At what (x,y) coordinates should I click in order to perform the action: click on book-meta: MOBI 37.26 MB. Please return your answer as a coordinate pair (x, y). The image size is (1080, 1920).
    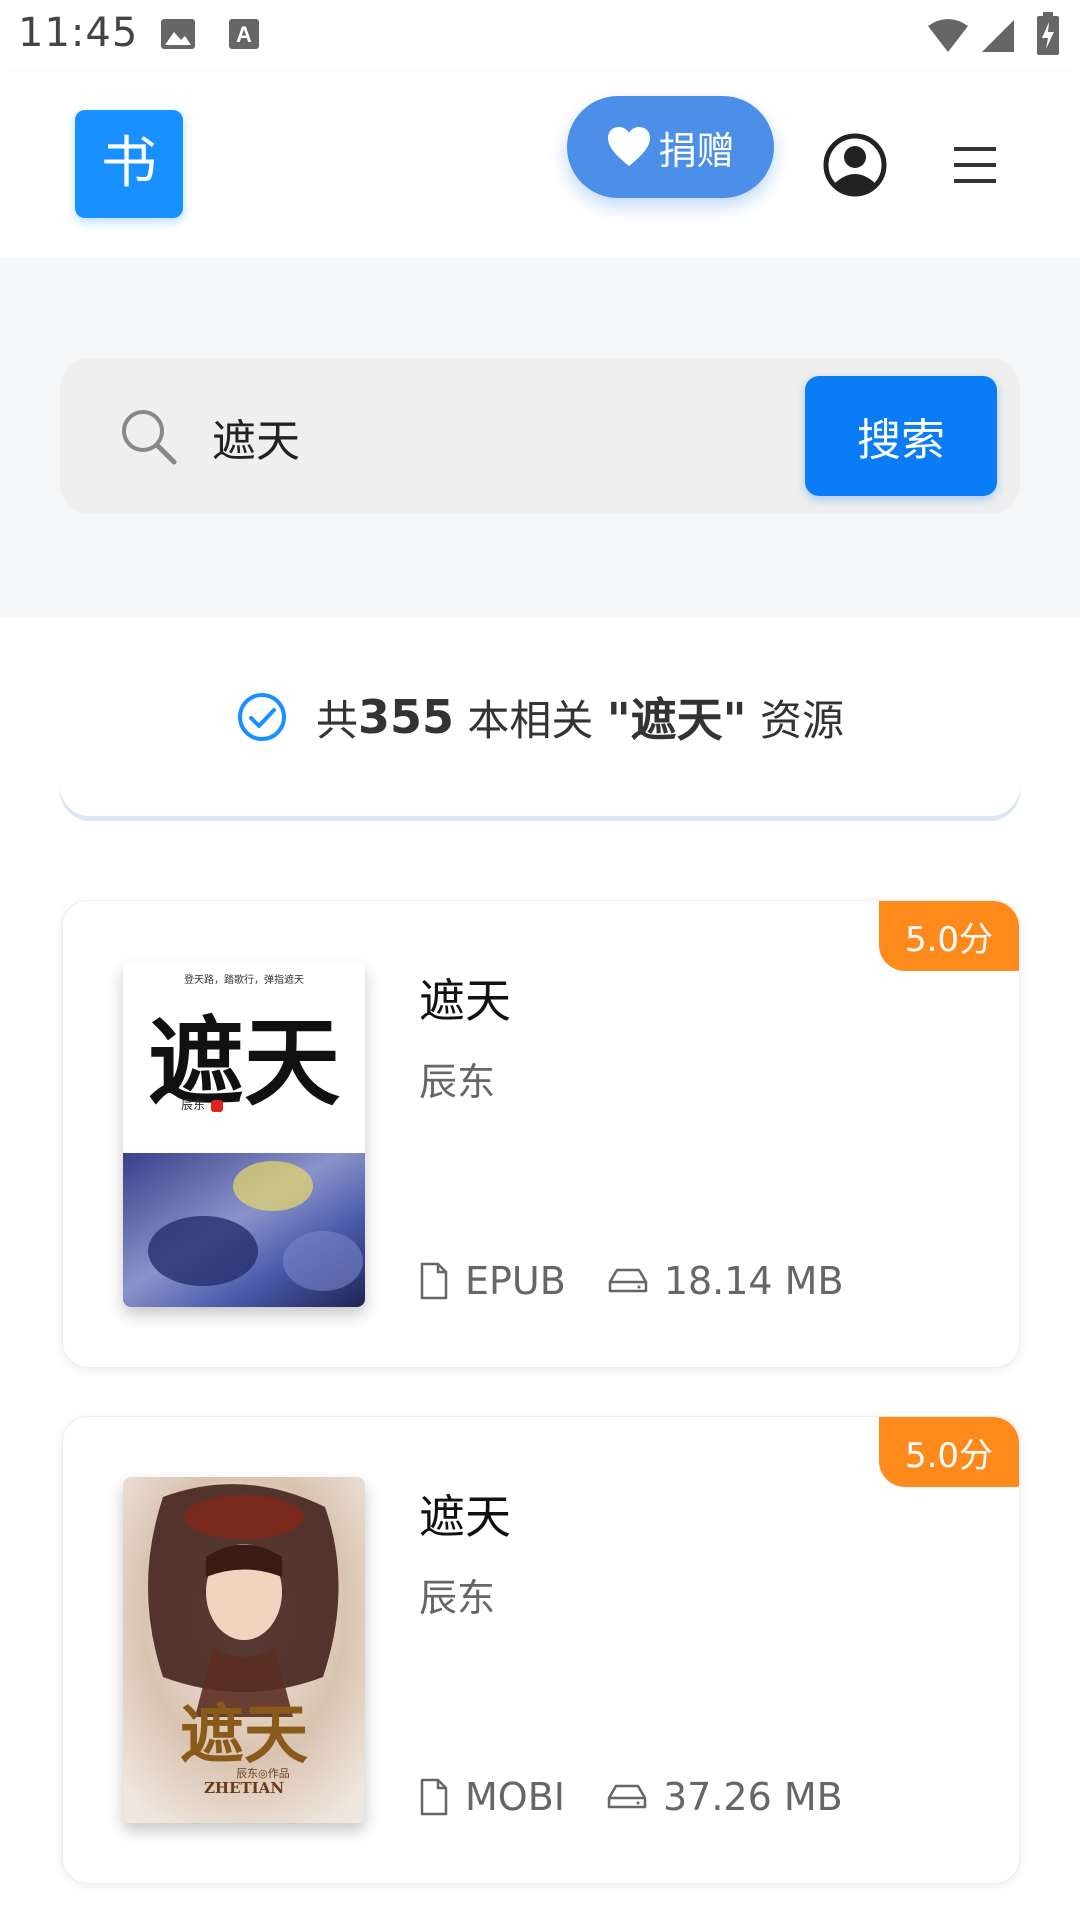
    Looking at the image, I should click on (652, 1797).